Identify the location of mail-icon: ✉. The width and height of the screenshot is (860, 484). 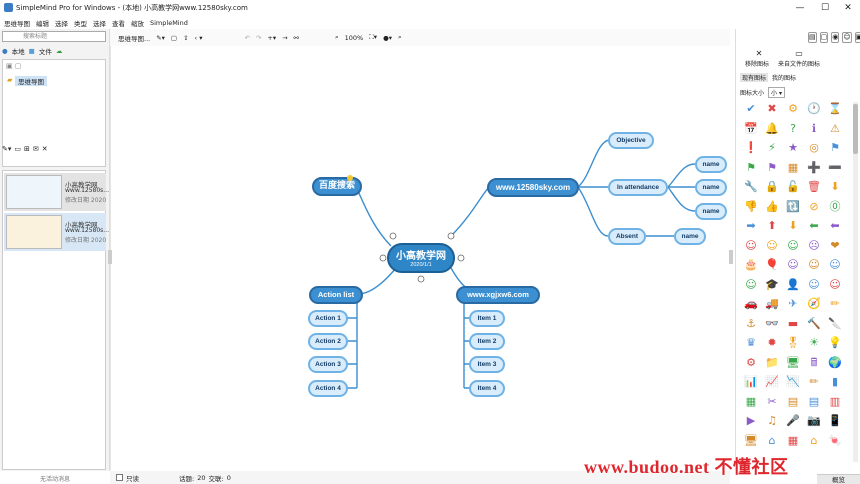
(36, 149).